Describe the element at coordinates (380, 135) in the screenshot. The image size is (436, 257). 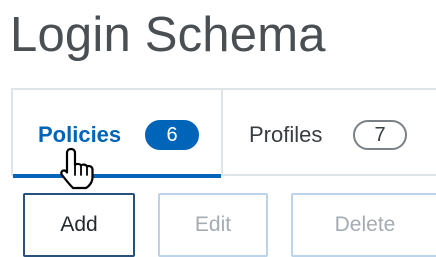
I see `profiles-count-badge: 7` at that location.